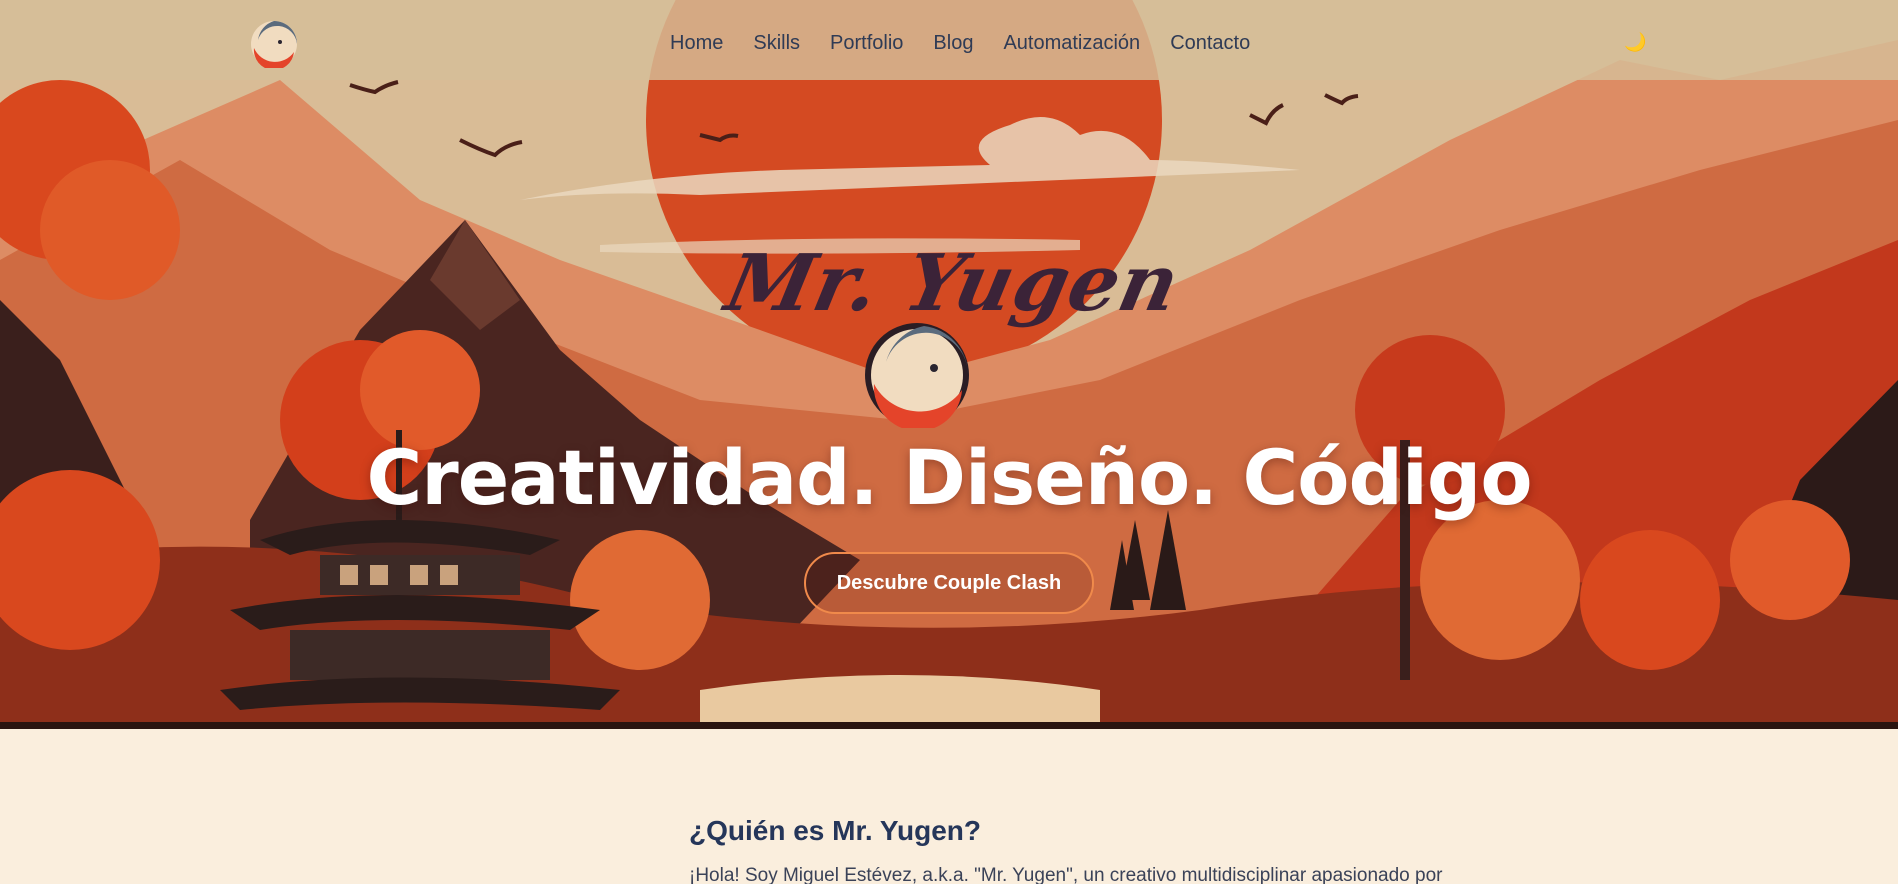 This screenshot has height=884, width=1898. Describe the element at coordinates (866, 43) in the screenshot. I see `nav-link-portfolio: Portfolio` at that location.